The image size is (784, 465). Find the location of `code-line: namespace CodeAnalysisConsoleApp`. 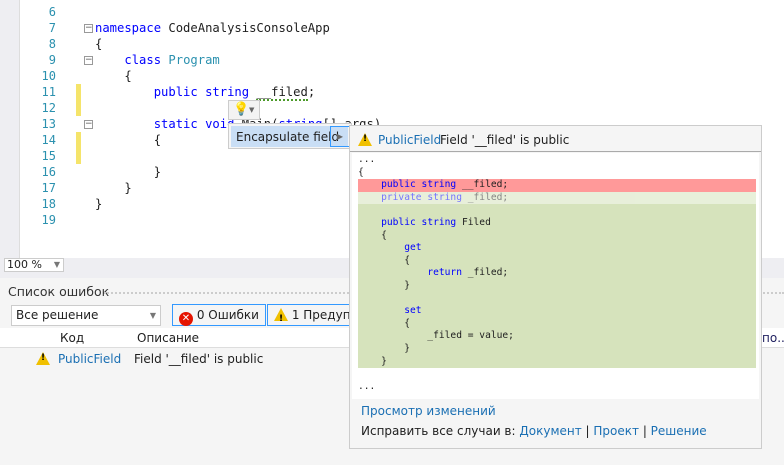

code-line: namespace CodeAnalysisConsoleApp is located at coordinates (212, 28).